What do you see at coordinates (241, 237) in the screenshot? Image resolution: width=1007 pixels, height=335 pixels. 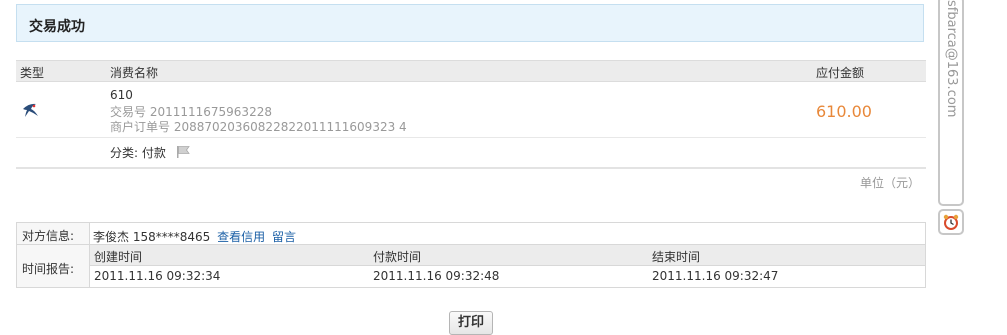 I see `view-credit-link: 查看信用` at bounding box center [241, 237].